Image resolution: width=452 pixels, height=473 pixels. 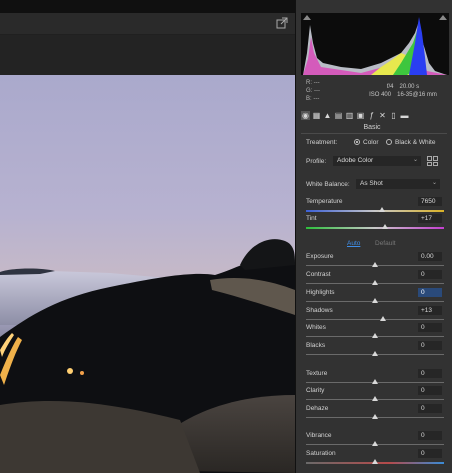 What do you see at coordinates (403, 91) in the screenshot?
I see `camera-info: f/4 20.00 s ISO 400 16-35@16 mm` at bounding box center [403, 91].